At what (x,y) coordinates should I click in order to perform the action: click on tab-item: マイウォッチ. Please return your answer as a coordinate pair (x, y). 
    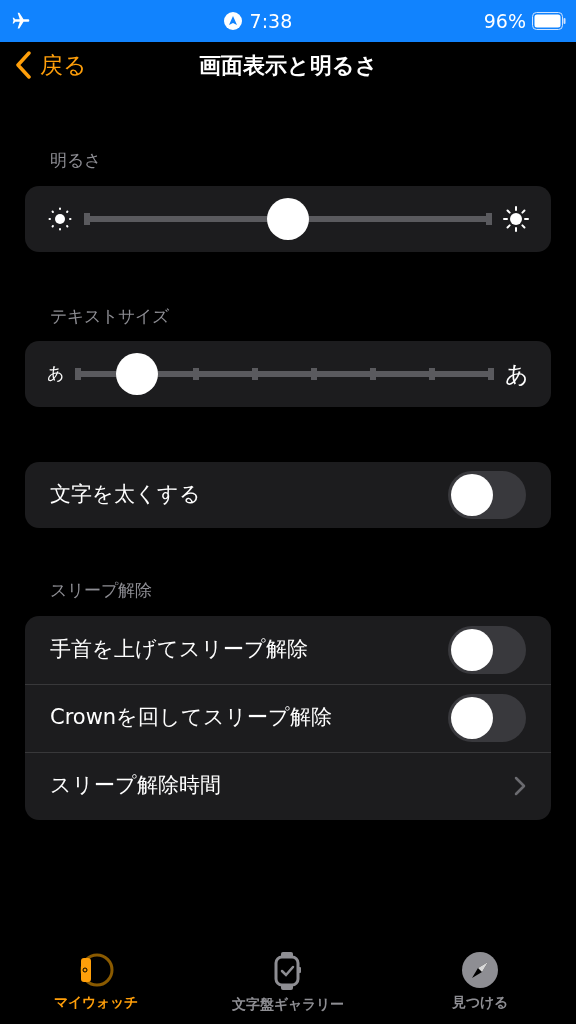
    Looking at the image, I should click on (96, 986).